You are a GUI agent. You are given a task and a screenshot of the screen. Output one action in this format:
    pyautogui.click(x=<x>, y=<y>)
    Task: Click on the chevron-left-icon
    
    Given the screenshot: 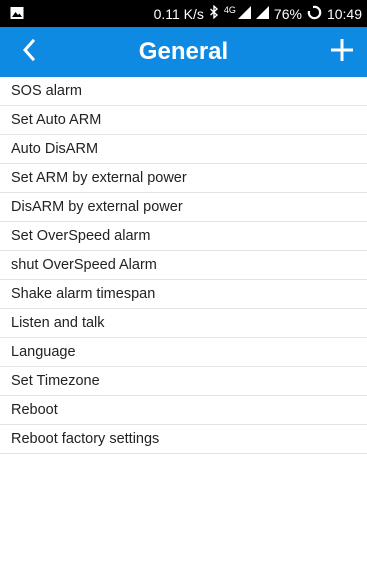 What is the action you would take?
    pyautogui.click(x=29, y=52)
    